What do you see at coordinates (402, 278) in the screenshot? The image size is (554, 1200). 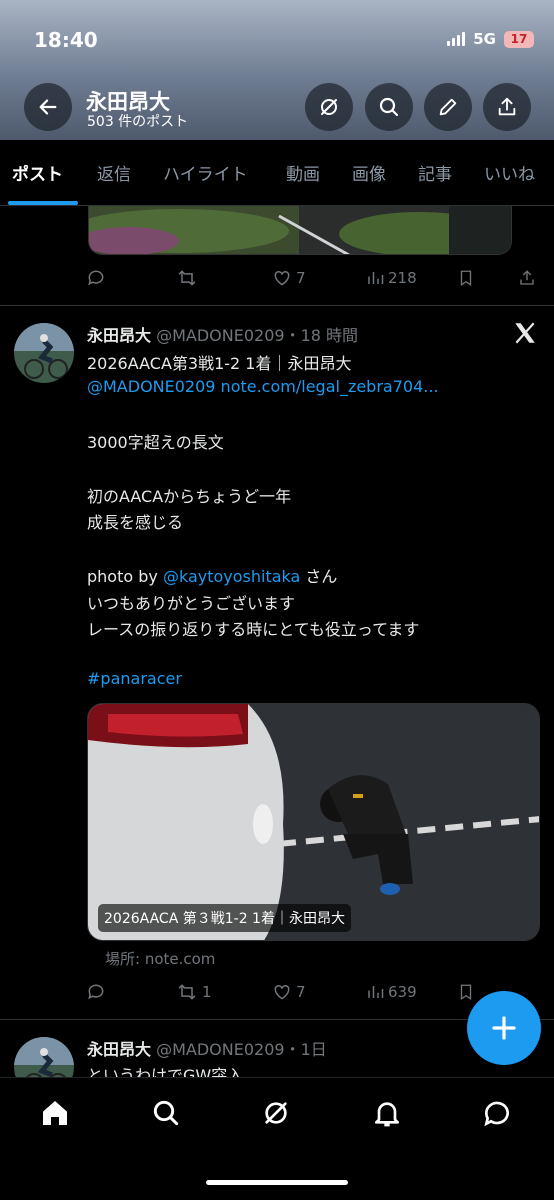 I see `view-count: 218` at bounding box center [402, 278].